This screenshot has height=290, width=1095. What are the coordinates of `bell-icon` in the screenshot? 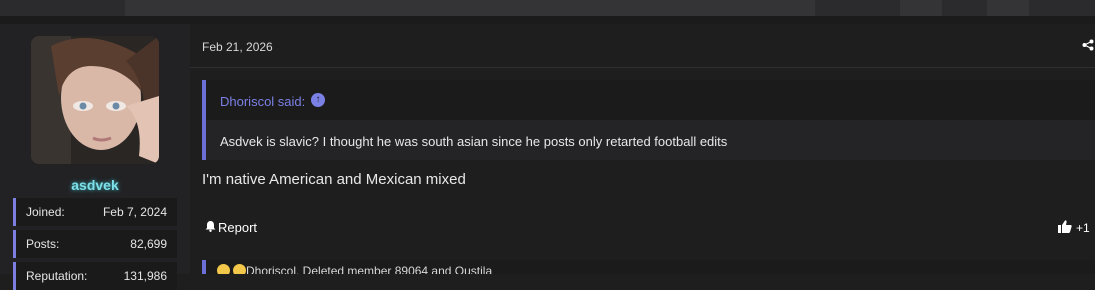 It's located at (210, 227).